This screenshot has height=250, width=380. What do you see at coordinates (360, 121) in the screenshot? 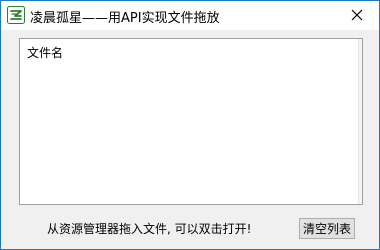
I see `list-scrollbar` at bounding box center [360, 121].